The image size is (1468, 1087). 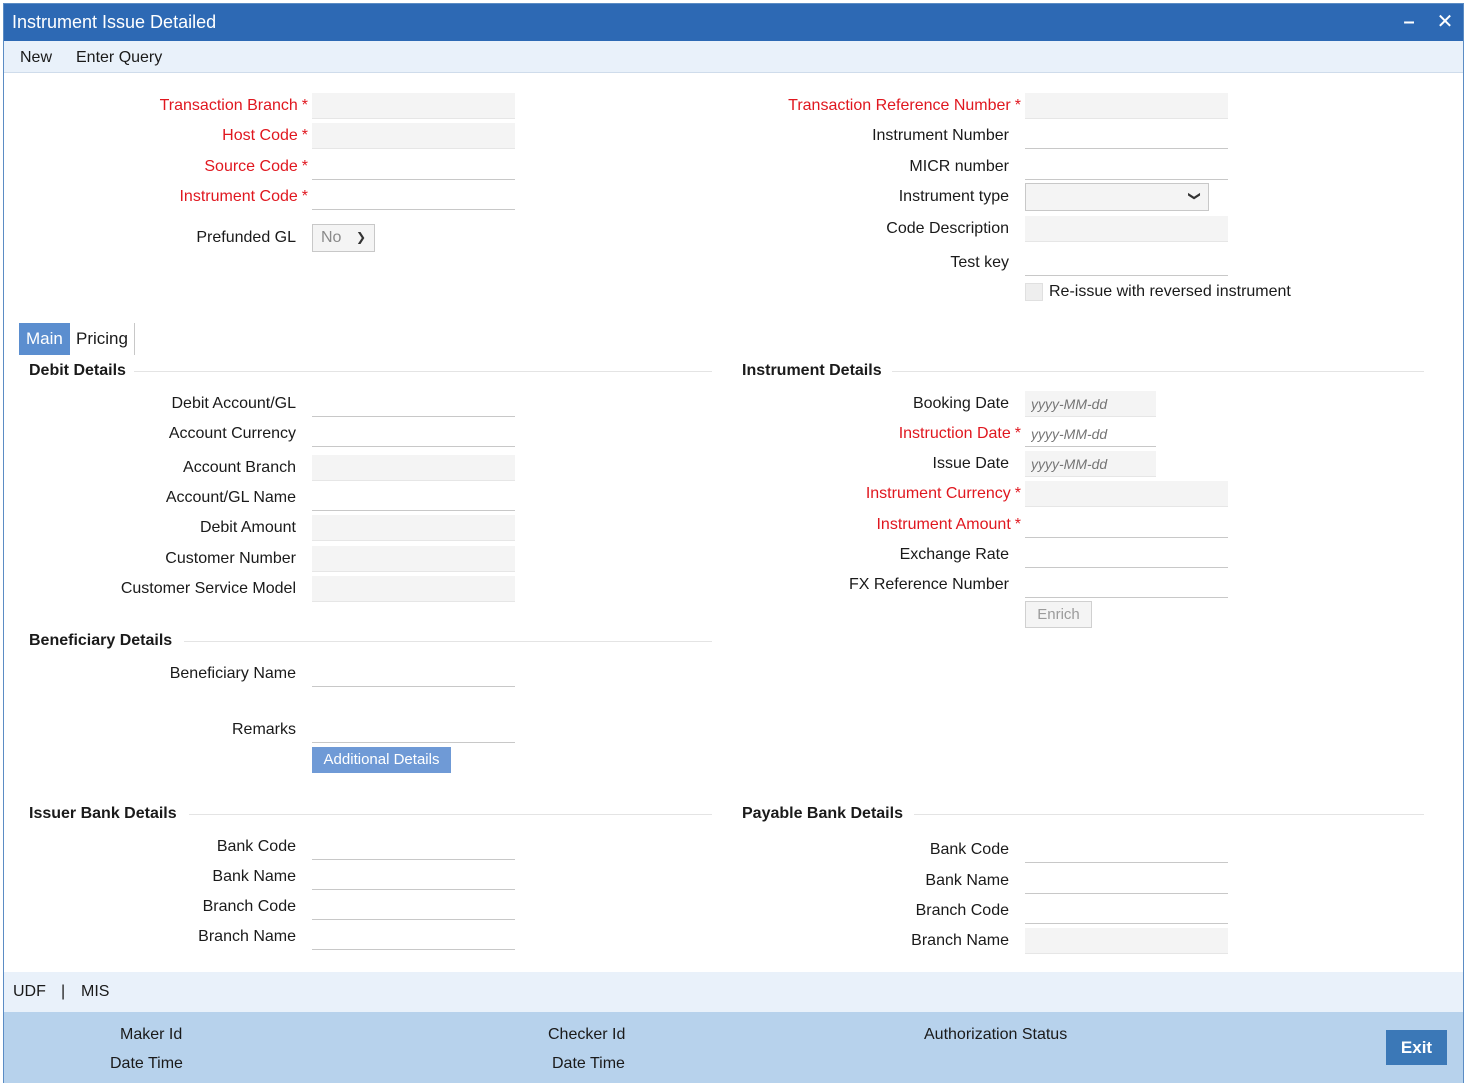 What do you see at coordinates (822, 813) in the screenshot?
I see `payable-bank-details-title: Payable Bank Details` at bounding box center [822, 813].